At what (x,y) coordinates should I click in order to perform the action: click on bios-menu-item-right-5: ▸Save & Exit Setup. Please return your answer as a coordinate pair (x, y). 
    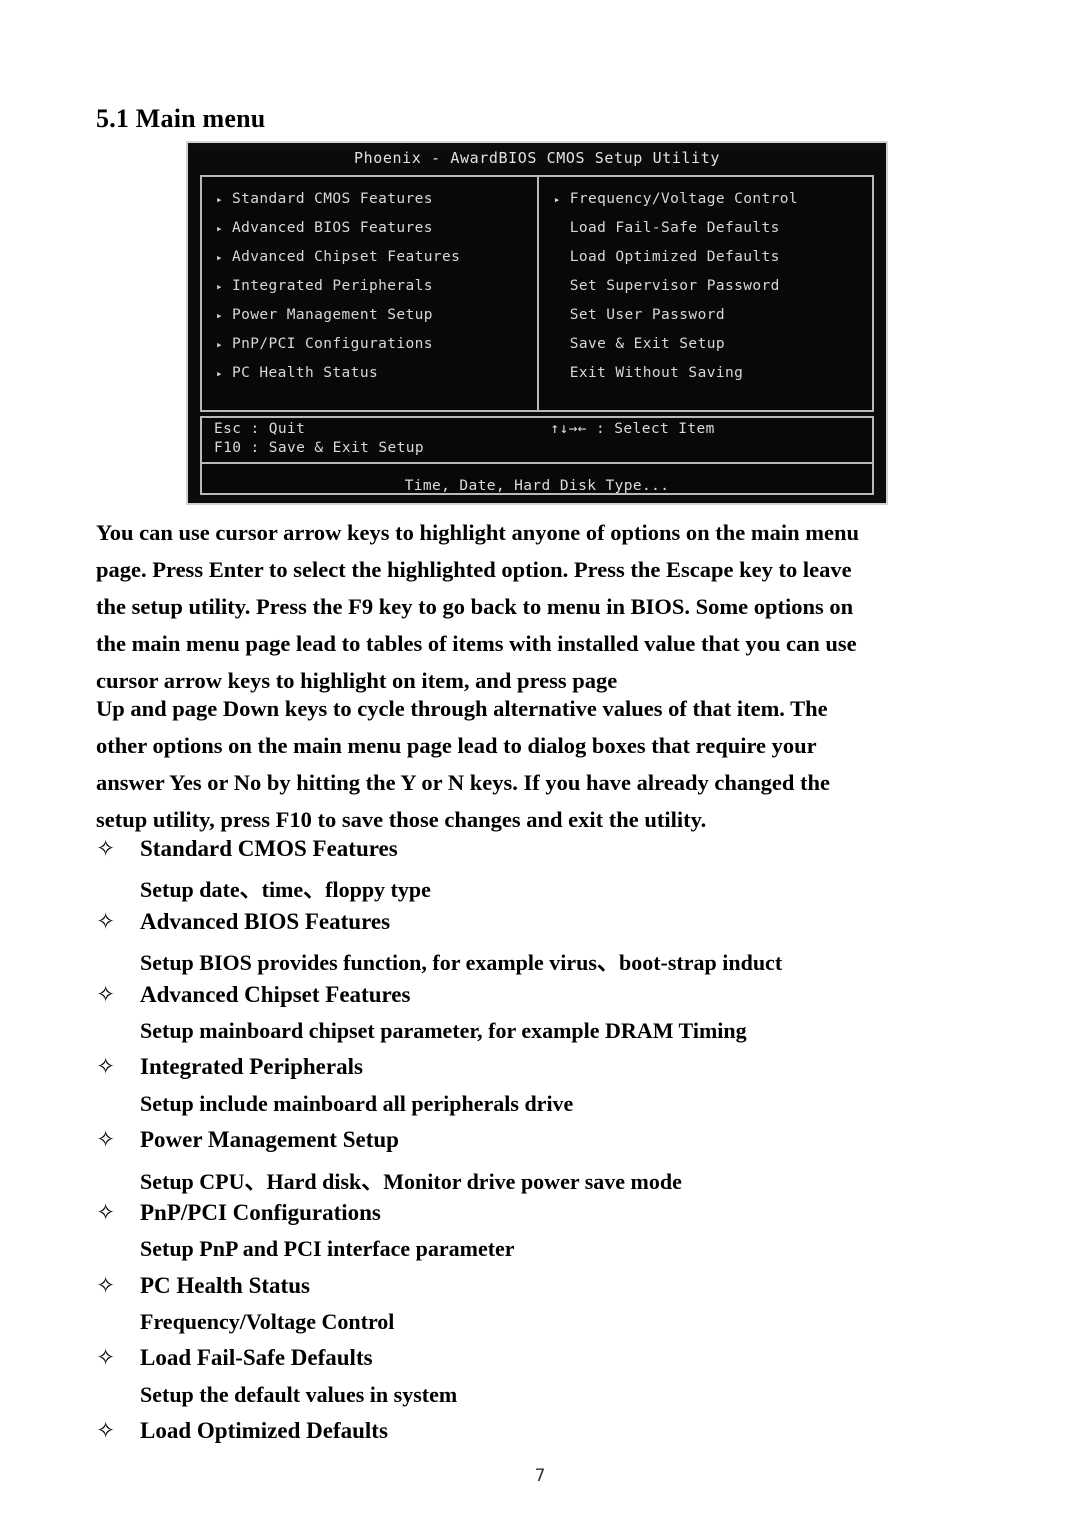
    Looking at the image, I should click on (708, 350).